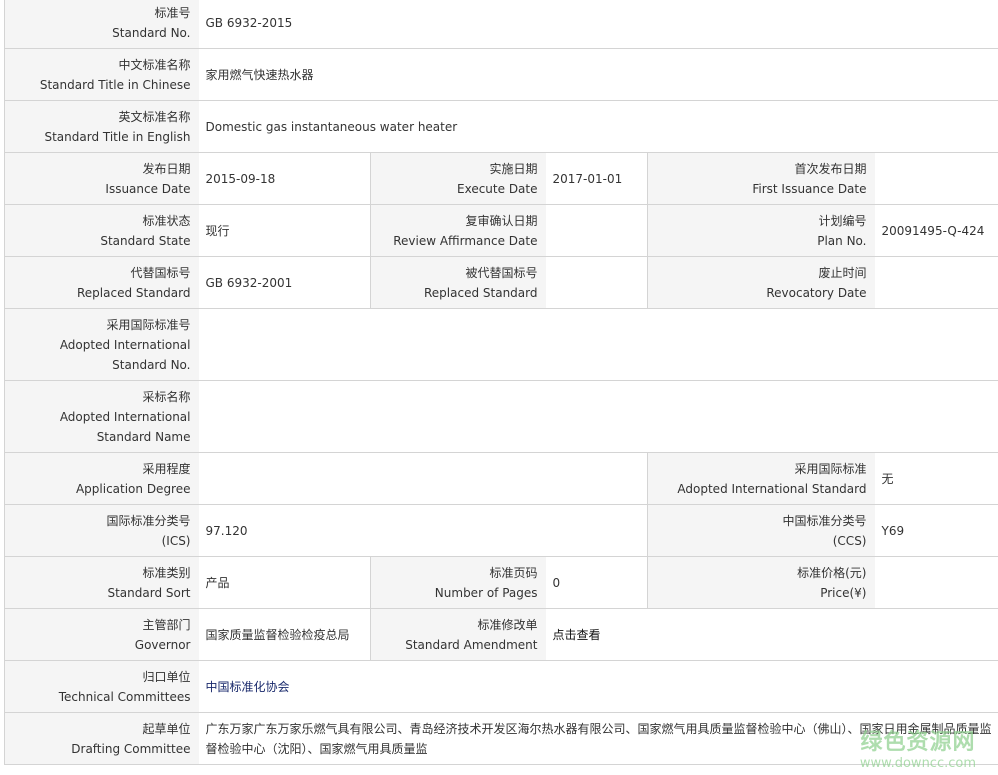  What do you see at coordinates (761, 582) in the screenshot?
I see `label-price: 标准价格(元) Price(¥)` at bounding box center [761, 582].